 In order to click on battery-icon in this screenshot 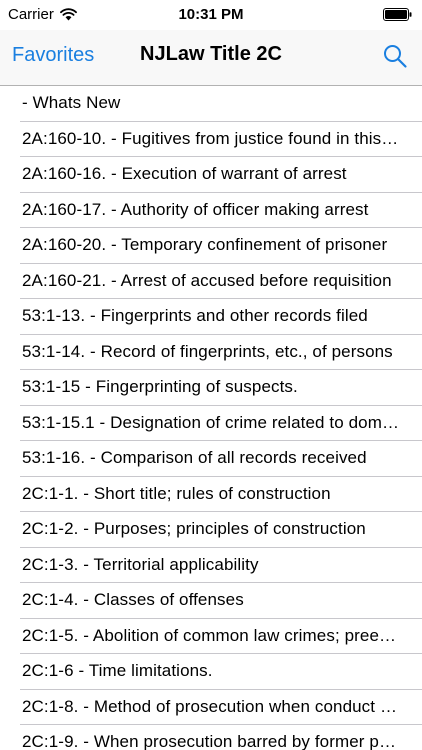, I will do `click(397, 14)`.